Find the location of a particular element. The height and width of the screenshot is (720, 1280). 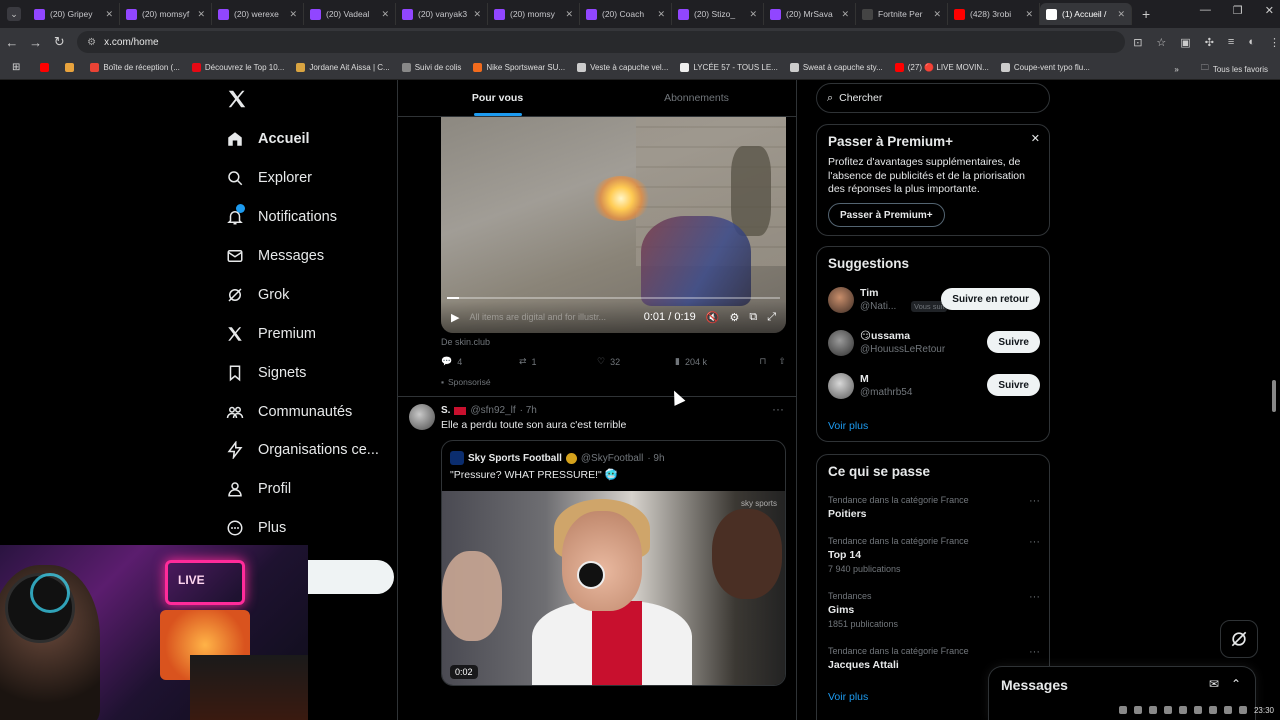

page-scrollbar is located at coordinates (1274, 396).